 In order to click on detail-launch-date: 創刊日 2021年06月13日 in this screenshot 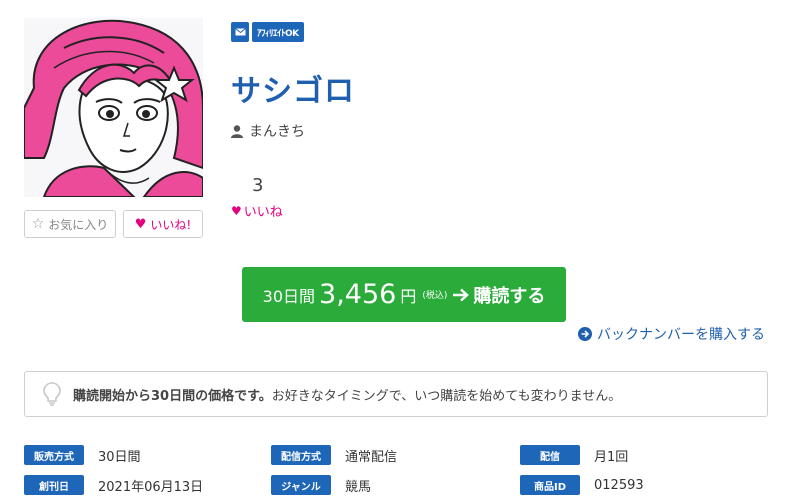, I will do `click(113, 485)`.